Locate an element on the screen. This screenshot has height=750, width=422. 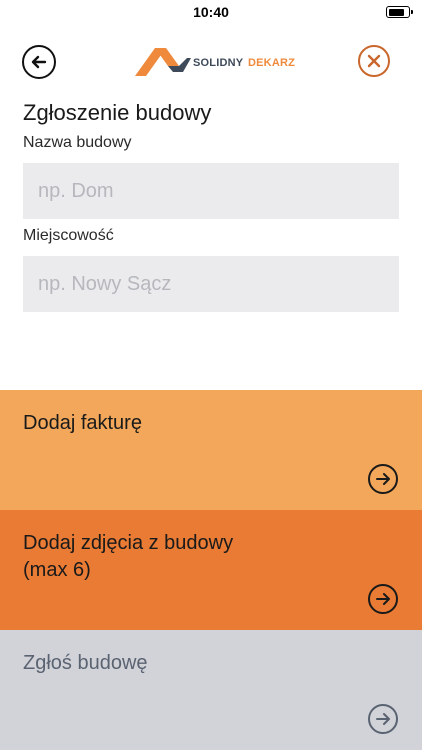
add-photos-sublabel: (max 6) is located at coordinates (57, 570).